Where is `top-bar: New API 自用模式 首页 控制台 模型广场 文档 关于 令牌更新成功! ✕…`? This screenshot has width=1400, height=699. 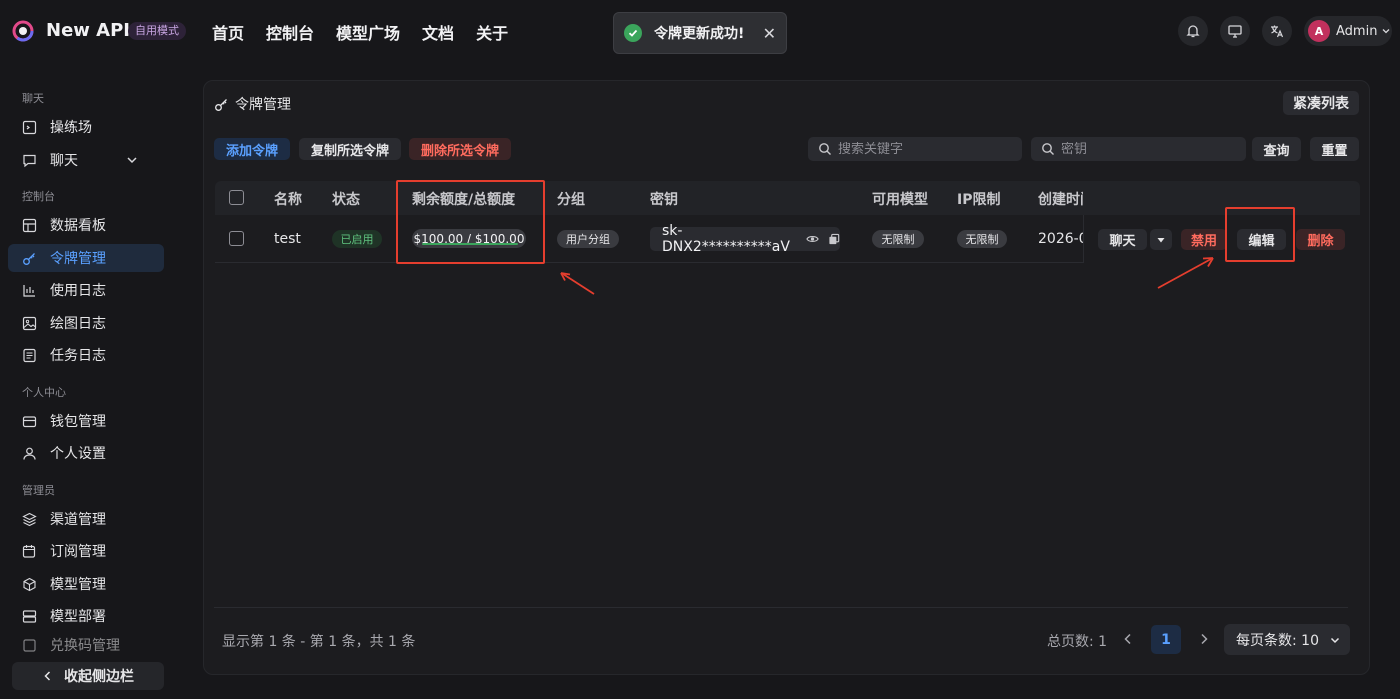 top-bar: New API 自用模式 首页 控制台 模型广场 文档 关于 令牌更新成功! ✕… is located at coordinates (700, 32).